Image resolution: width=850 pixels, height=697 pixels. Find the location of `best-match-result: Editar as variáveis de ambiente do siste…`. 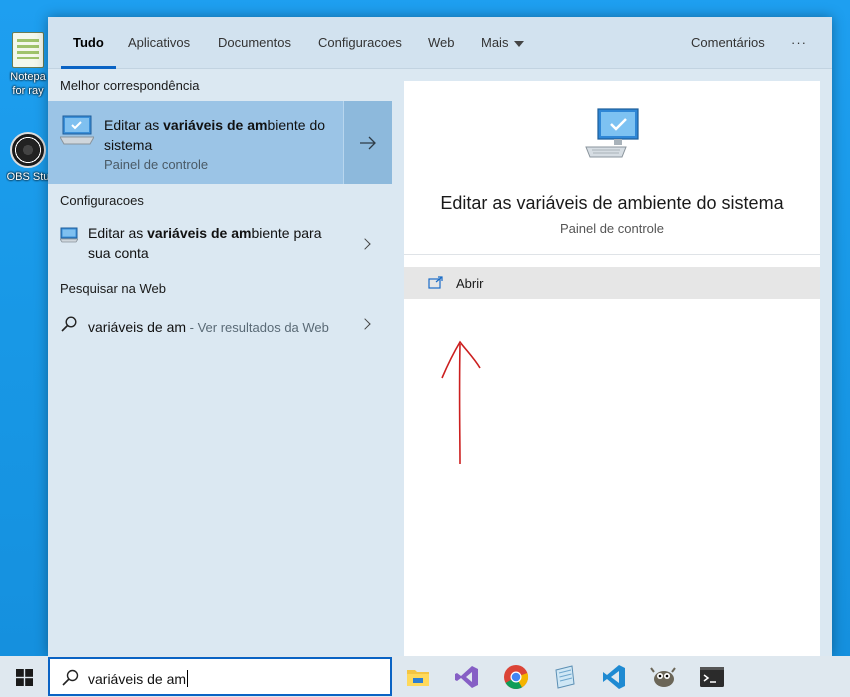

best-match-result: Editar as variáveis de ambiente do siste… is located at coordinates (220, 142).